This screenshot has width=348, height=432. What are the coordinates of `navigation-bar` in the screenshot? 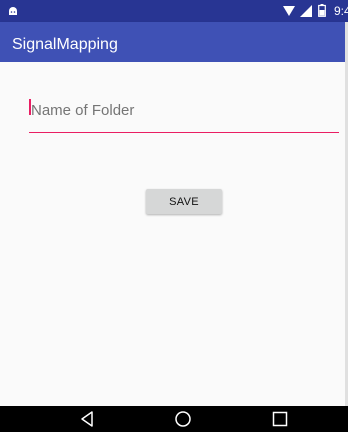 It's located at (174, 419).